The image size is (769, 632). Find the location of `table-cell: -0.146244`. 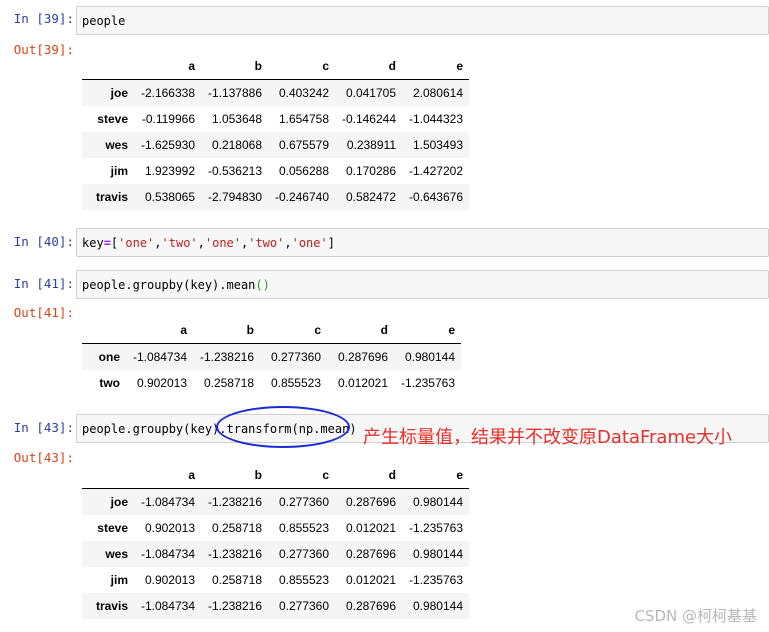

table-cell: -0.146244 is located at coordinates (368, 119).